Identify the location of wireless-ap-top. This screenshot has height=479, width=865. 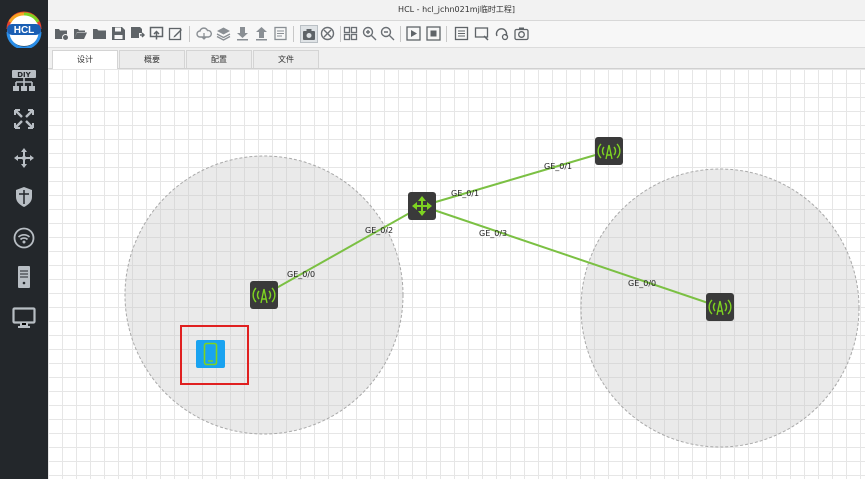
(609, 151).